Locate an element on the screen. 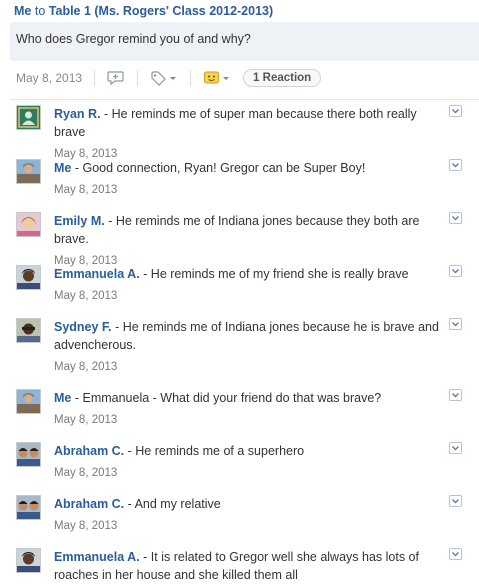 The image size is (479, 584). tag-icon is located at coordinates (164, 78).